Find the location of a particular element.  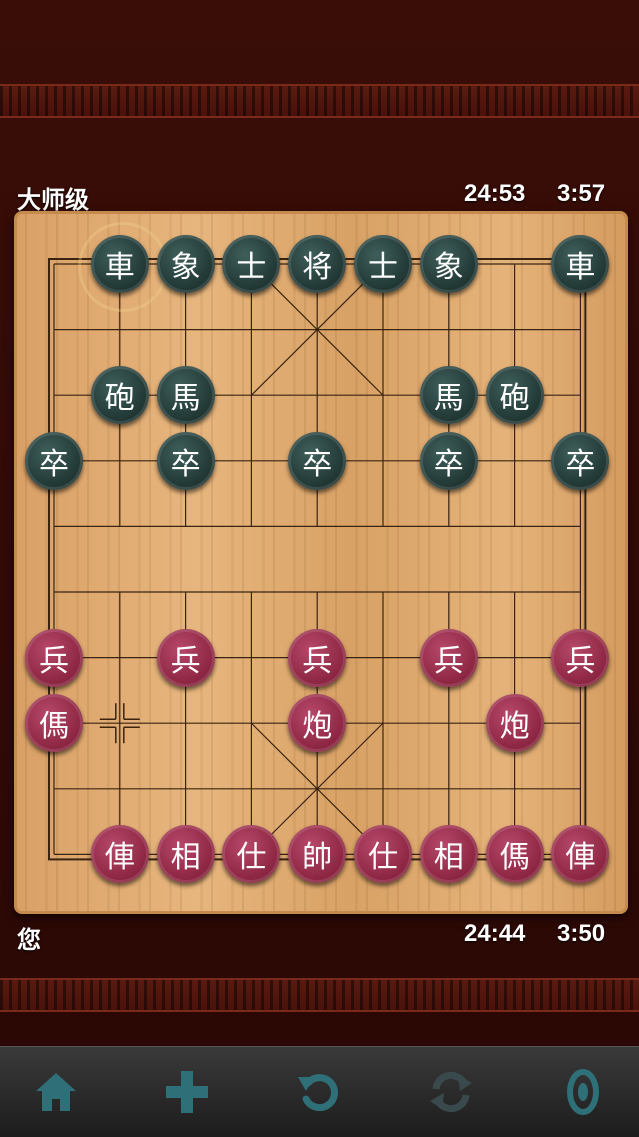

opponent-move-clock: 3:57 is located at coordinates (581, 193).